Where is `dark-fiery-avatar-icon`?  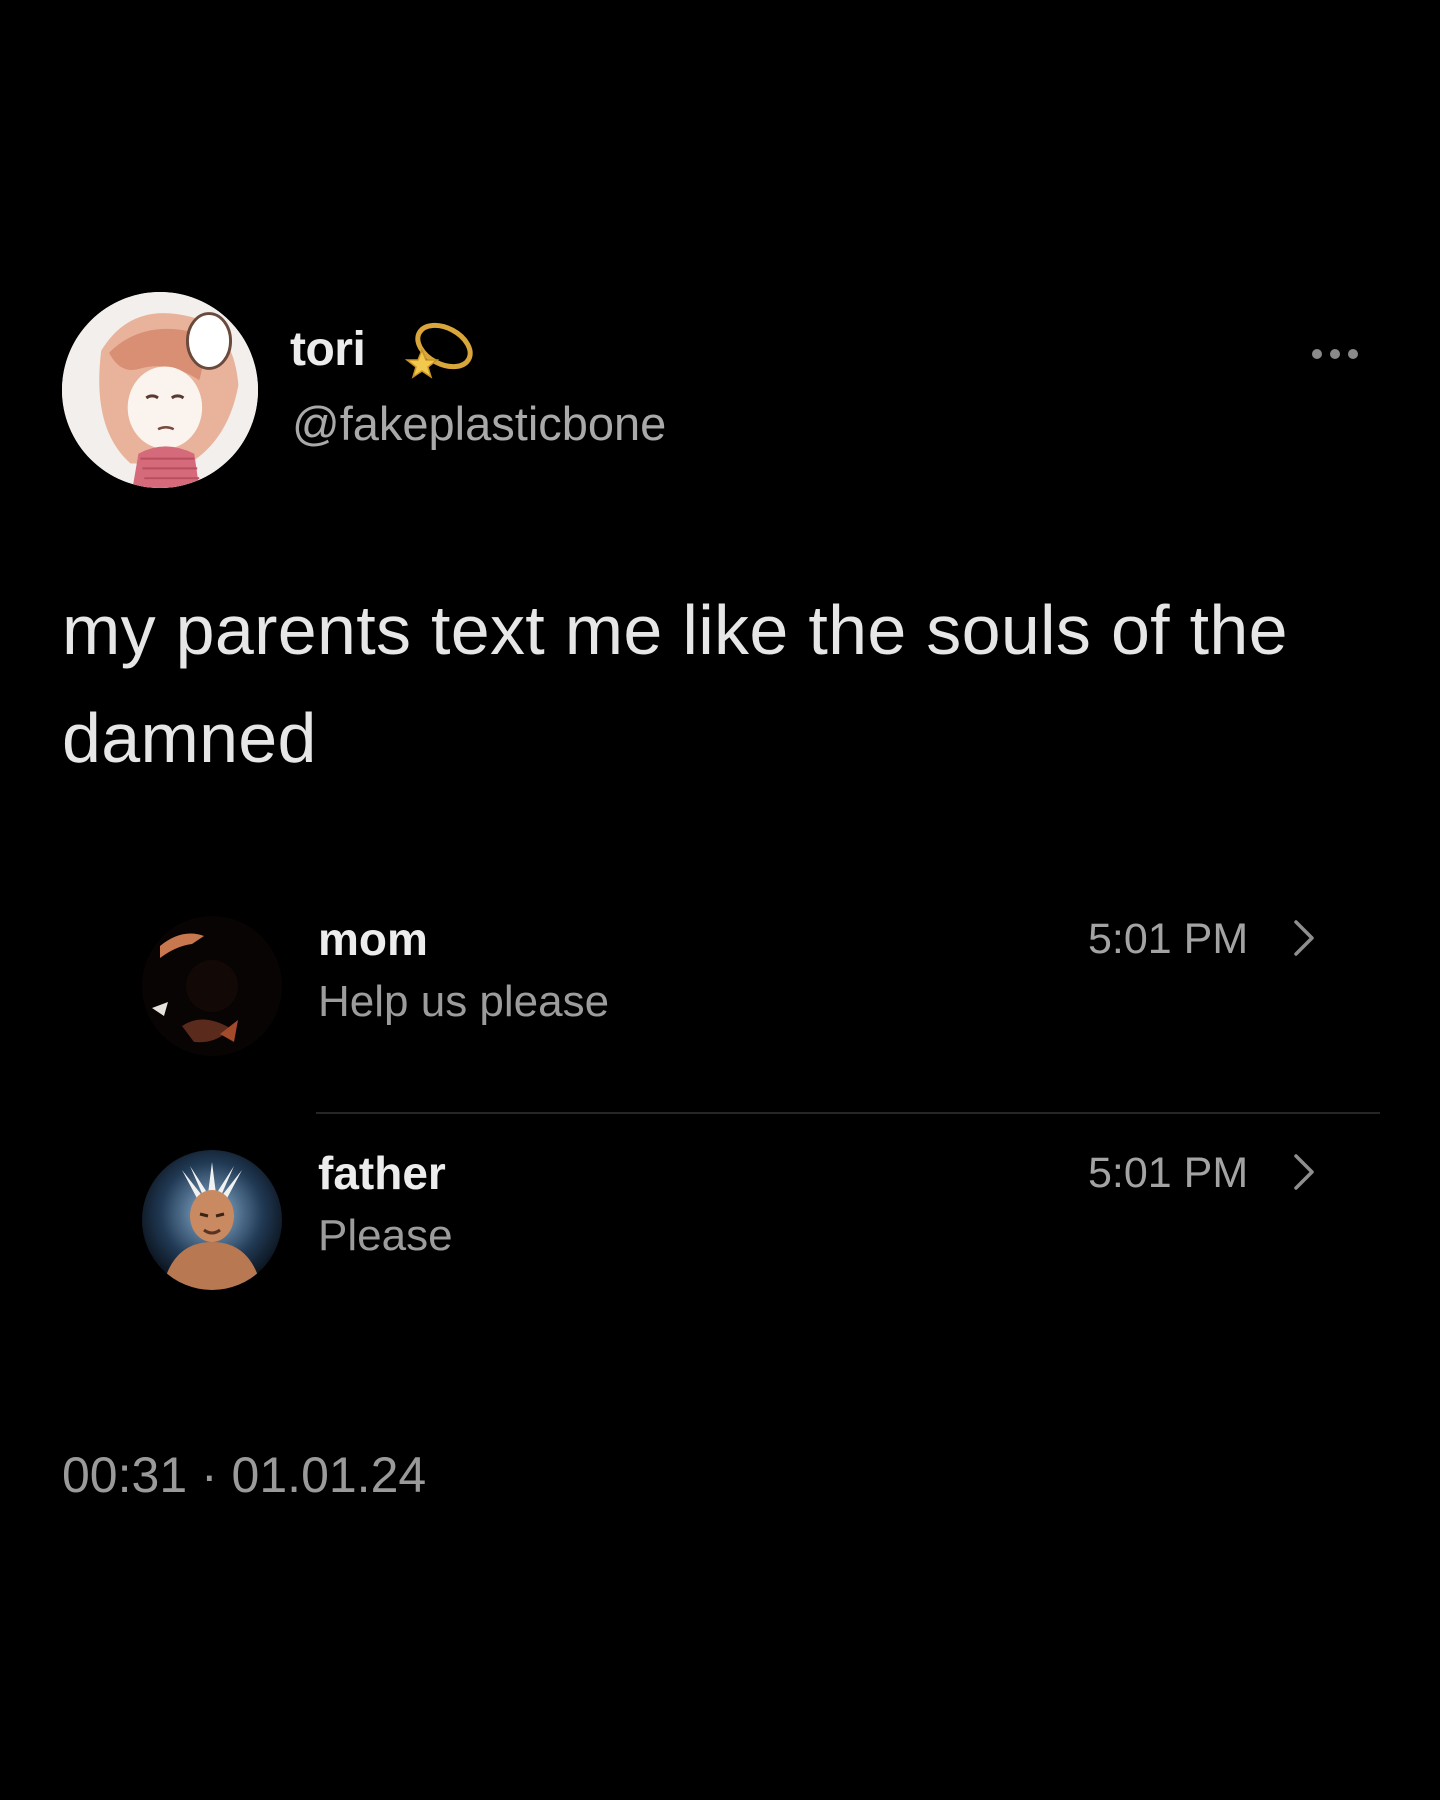
dark-fiery-avatar-icon is located at coordinates (212, 986).